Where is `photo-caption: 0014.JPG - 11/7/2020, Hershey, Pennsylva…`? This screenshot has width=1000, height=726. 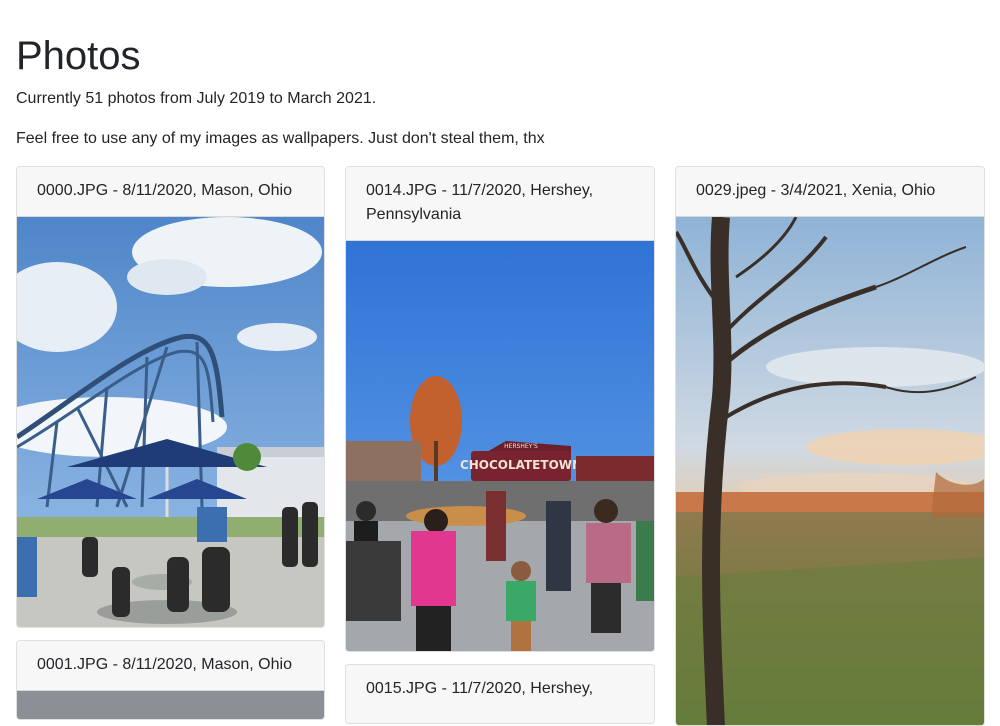 photo-caption: 0014.JPG - 11/7/2020, Hershey, Pennsylva… is located at coordinates (500, 204).